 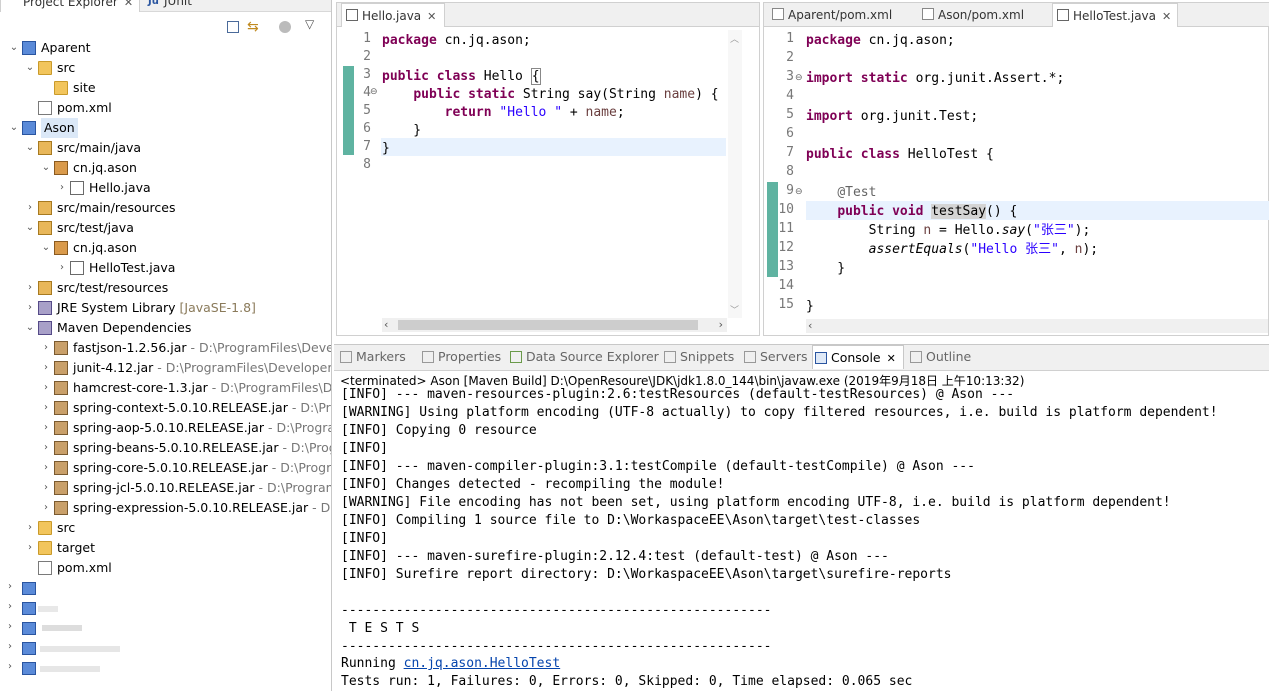 I want to click on code-line: public class Hello {, so click(x=461, y=76).